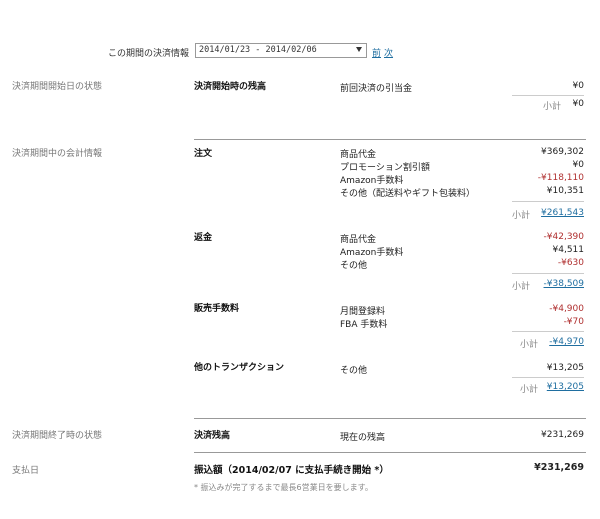 This screenshot has height=519, width=600. Describe the element at coordinates (565, 368) in the screenshot. I see `other-item-value: ¥13,205` at that location.